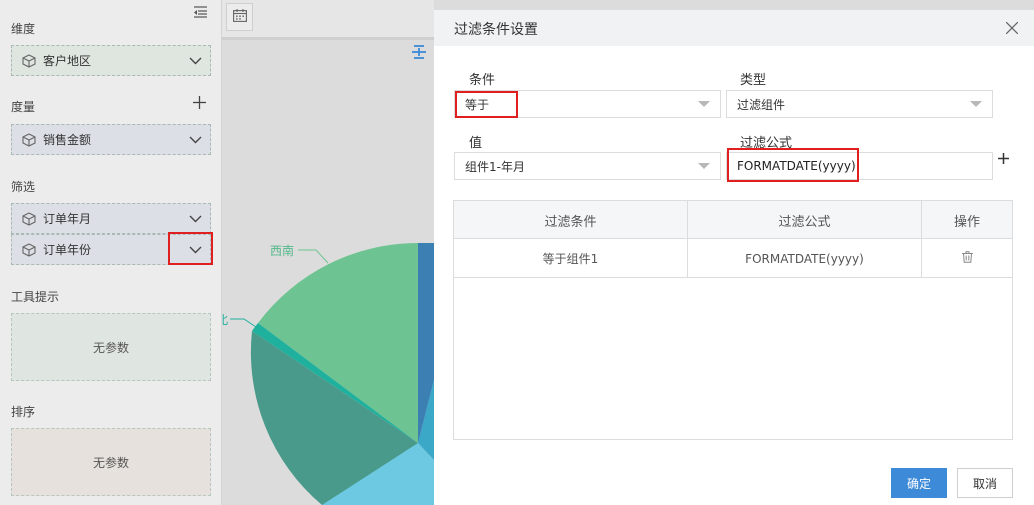 The width and height of the screenshot is (1034, 505). Describe the element at coordinates (111, 347) in the screenshot. I see `tooltip-drop-area: 无参数` at that location.